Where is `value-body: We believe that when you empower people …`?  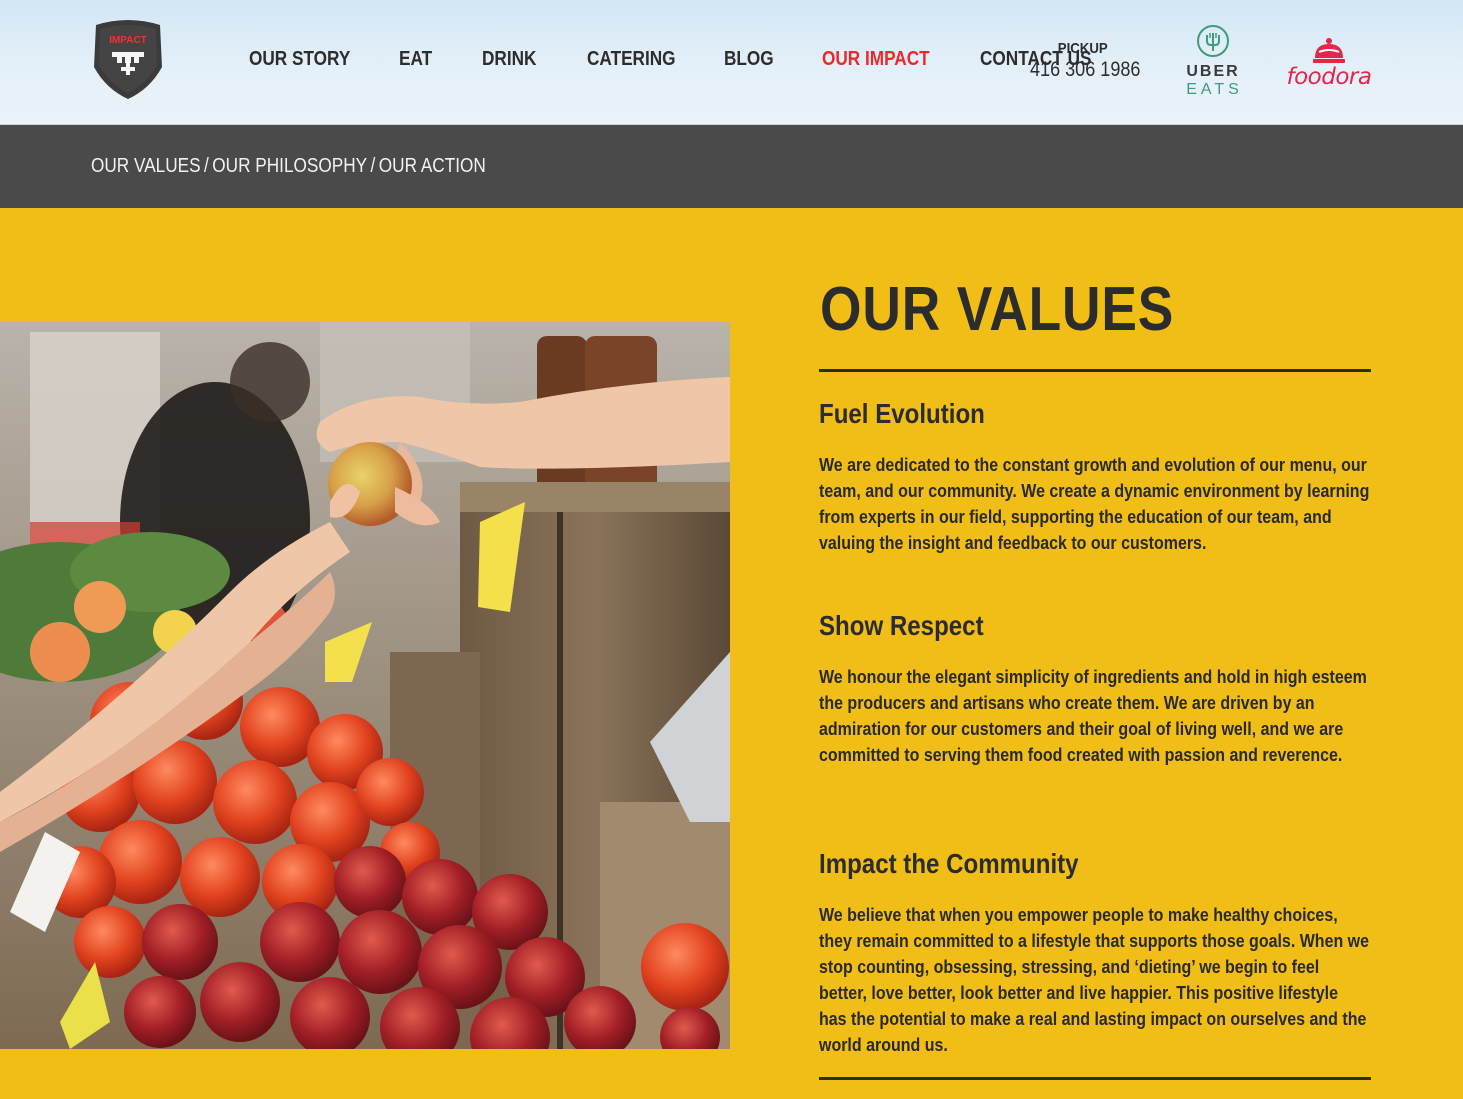 value-body: We believe that when you empower people … is located at coordinates (1094, 979).